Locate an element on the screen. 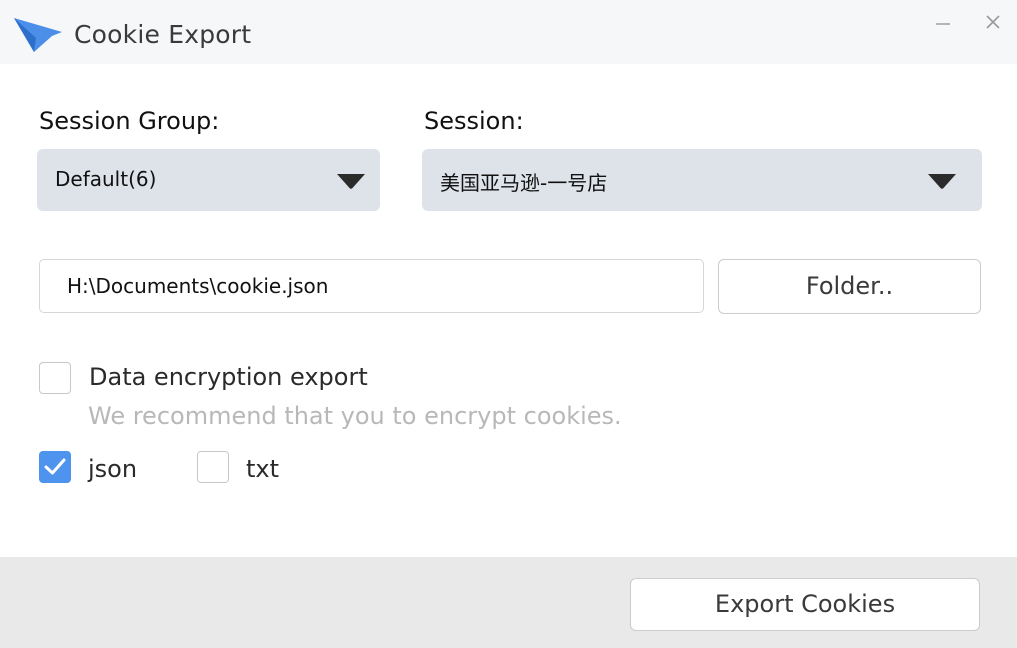 This screenshot has width=1017, height=648. checkmark-icon is located at coordinates (55, 466).